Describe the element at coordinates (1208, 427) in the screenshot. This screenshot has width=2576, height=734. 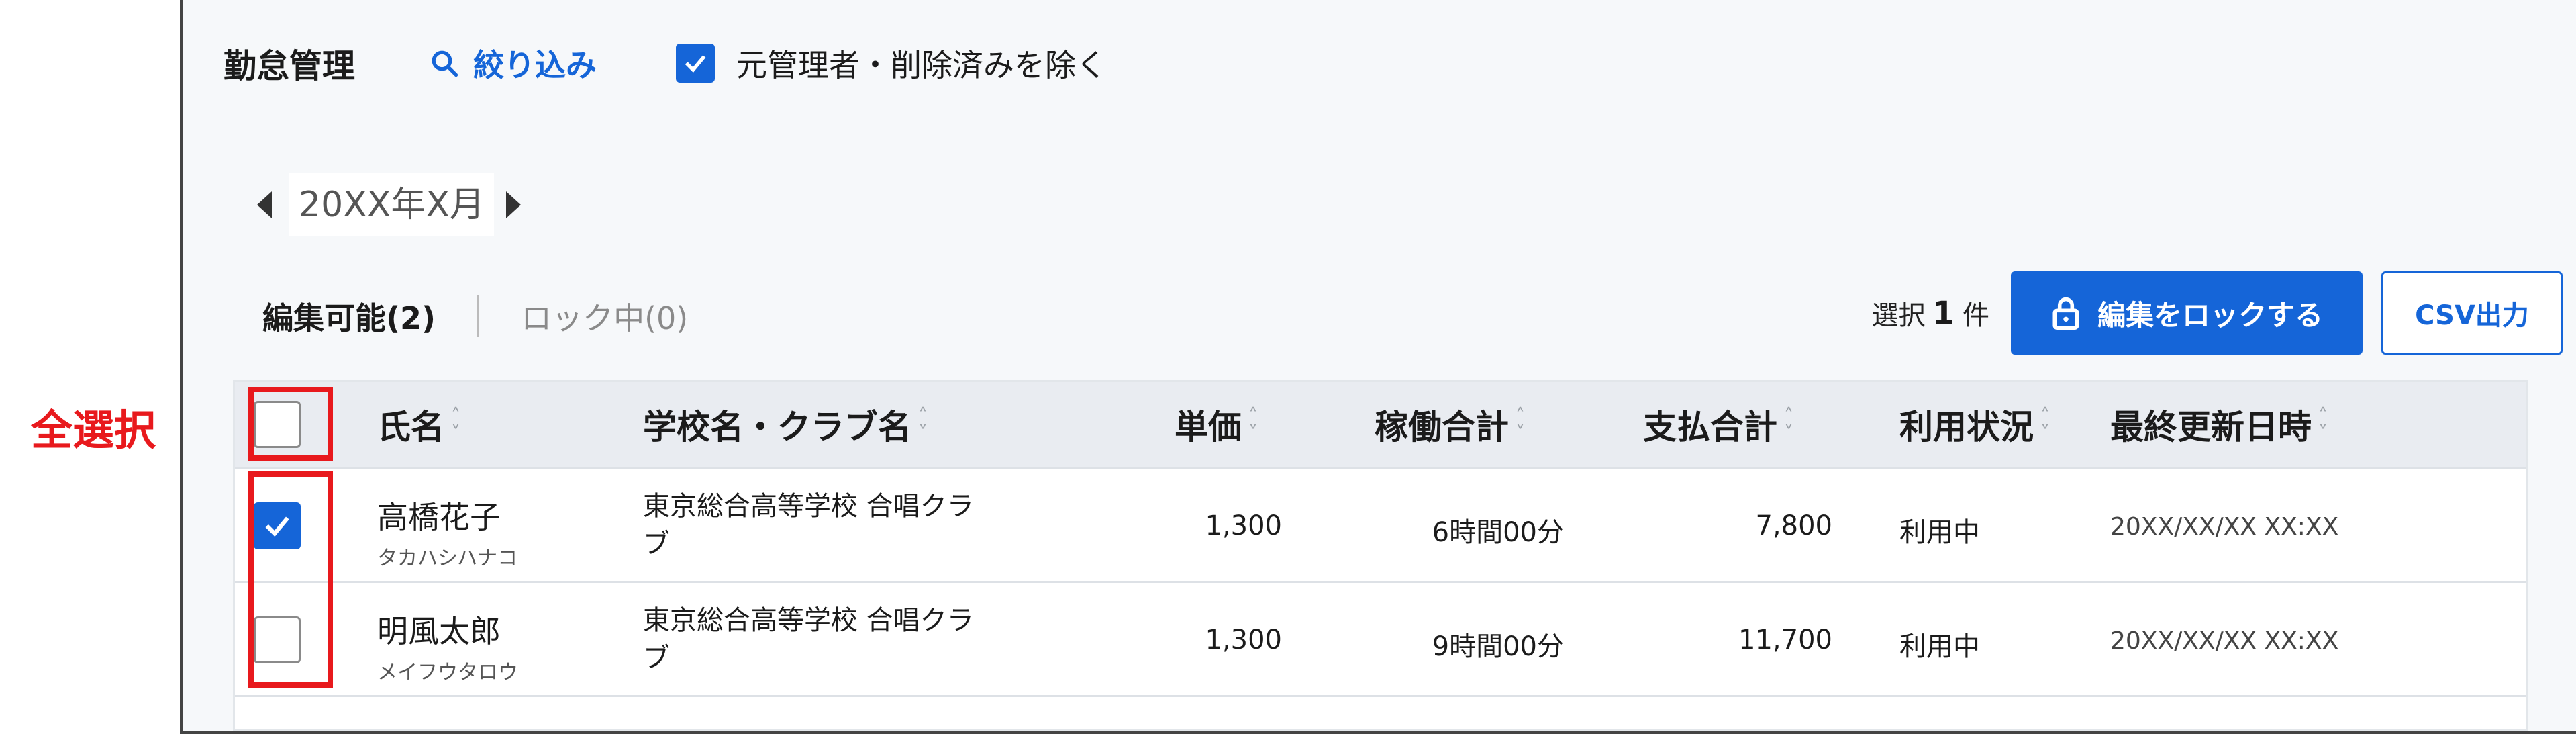
I see `column-label: 単価` at that location.